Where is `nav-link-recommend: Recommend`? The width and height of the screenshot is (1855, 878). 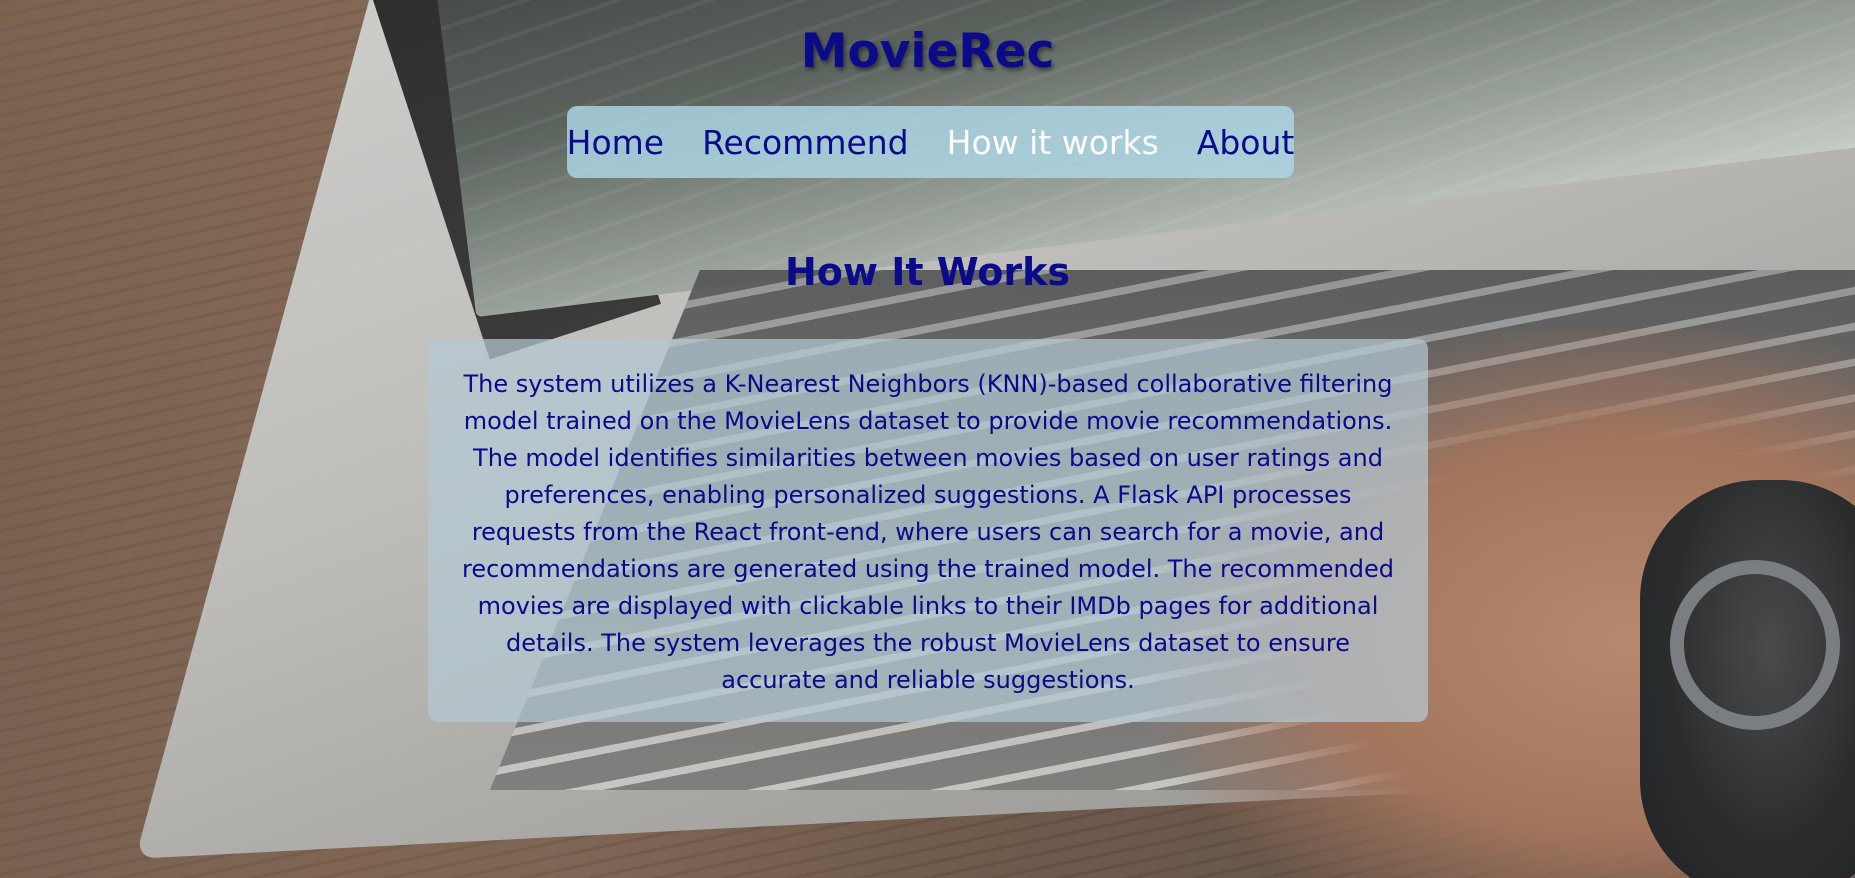
nav-link-recommend: Recommend is located at coordinates (805, 142).